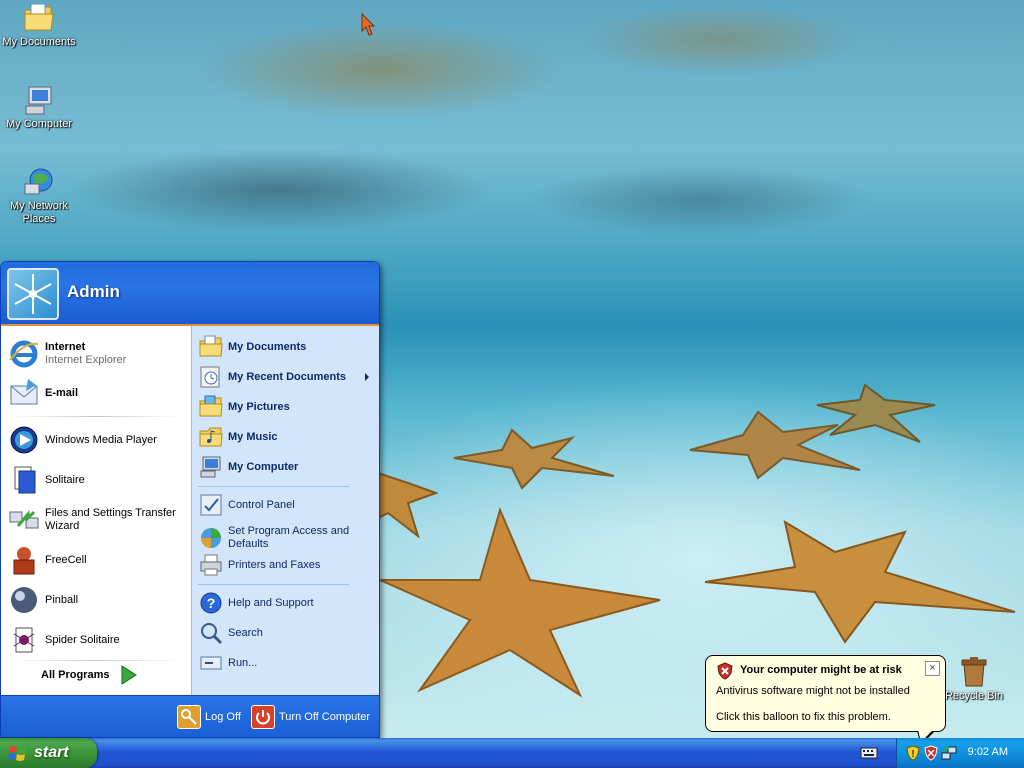 The image size is (1024, 768). I want to click on place-item-label: My Music, so click(253, 436).